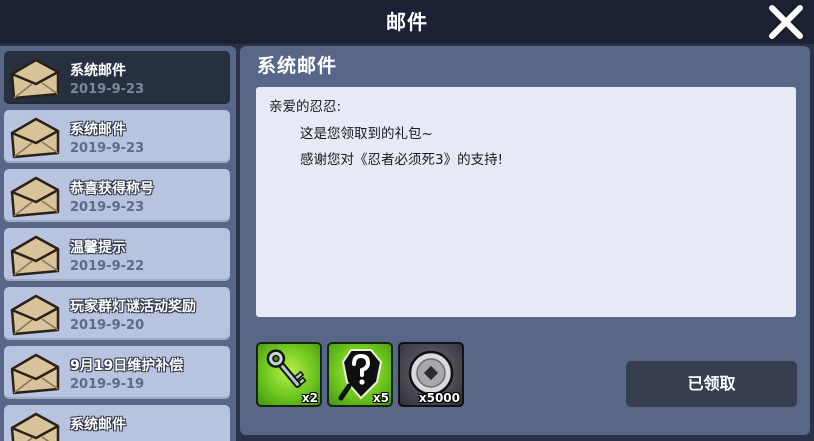  I want to click on mail-subject: 9月19日维护补偿, so click(127, 366).